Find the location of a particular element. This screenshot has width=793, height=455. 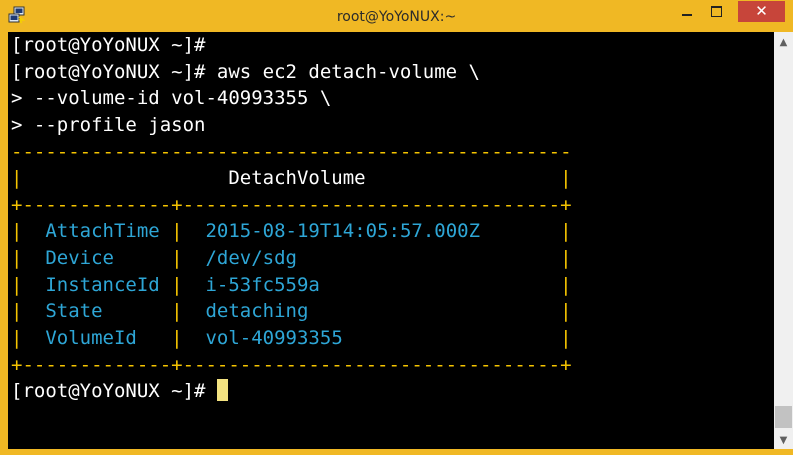

terminal-text-segment: DetachVolume is located at coordinates (291, 178).